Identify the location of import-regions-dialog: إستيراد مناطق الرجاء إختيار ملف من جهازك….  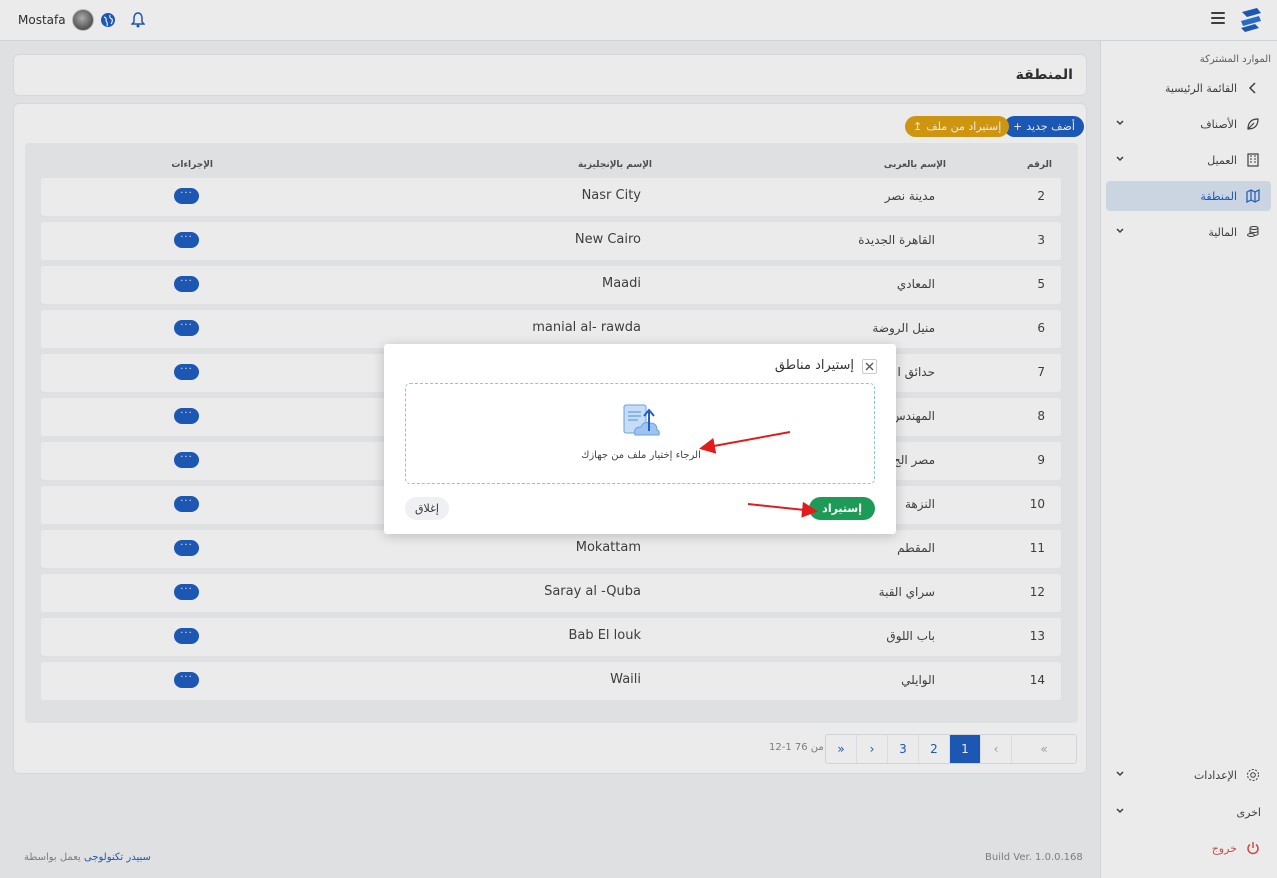
(640, 439).